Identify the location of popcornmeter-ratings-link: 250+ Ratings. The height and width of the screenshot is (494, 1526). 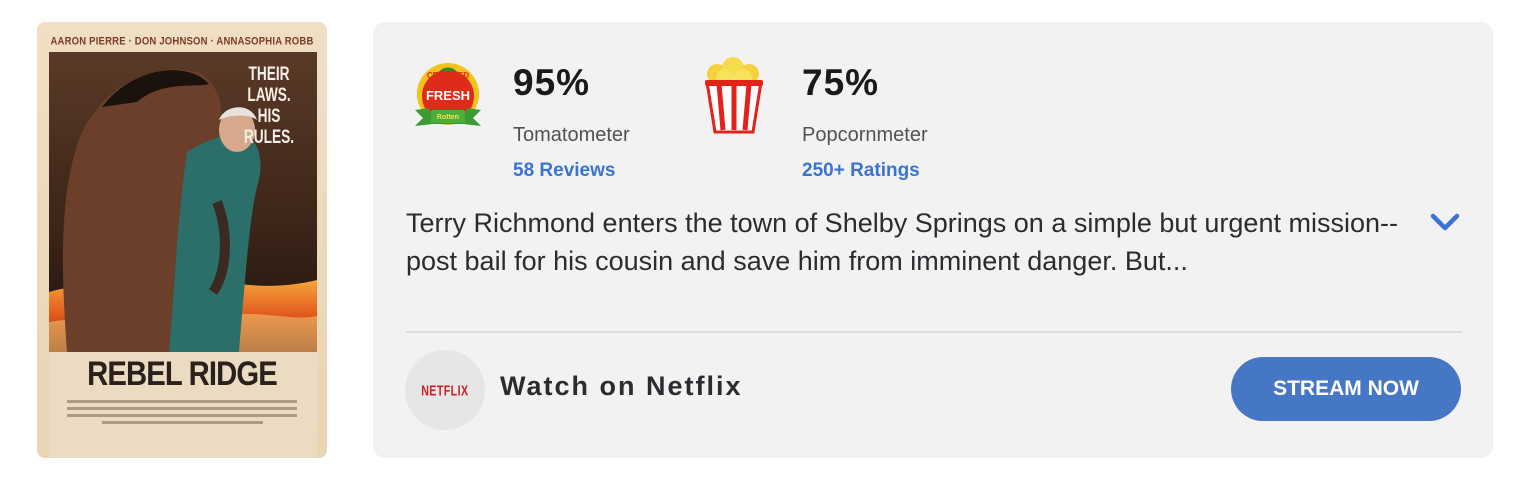
(861, 171).